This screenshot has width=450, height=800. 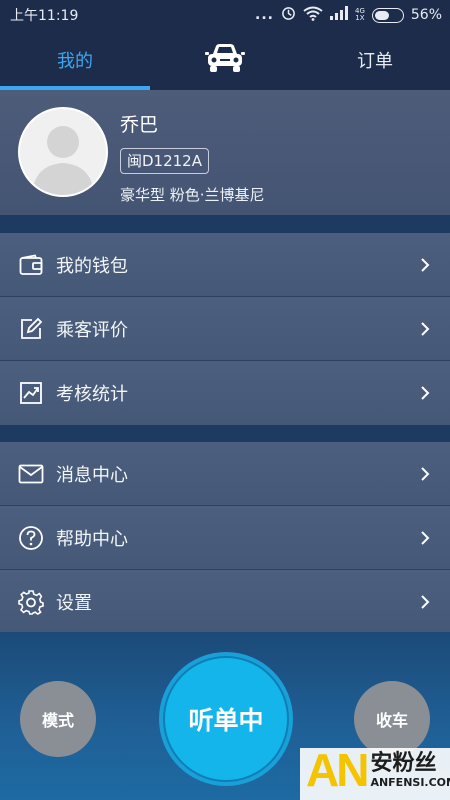 I want to click on watermark-logo: AN, so click(x=337, y=770).